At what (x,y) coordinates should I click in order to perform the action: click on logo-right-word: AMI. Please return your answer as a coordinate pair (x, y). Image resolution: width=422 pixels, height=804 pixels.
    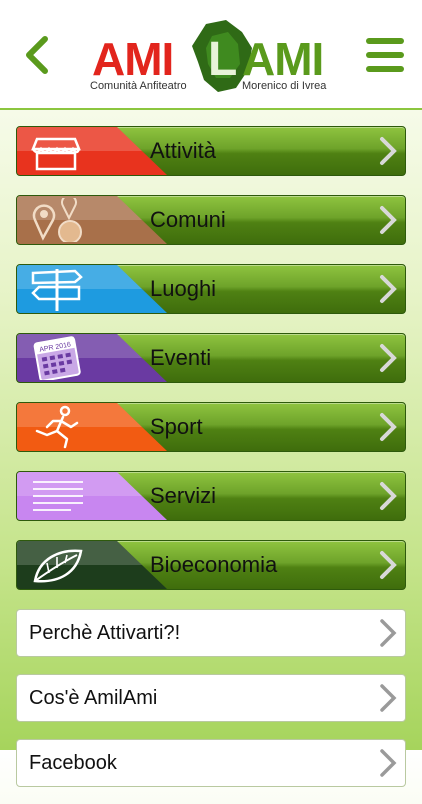
    Looking at the image, I should click on (283, 59).